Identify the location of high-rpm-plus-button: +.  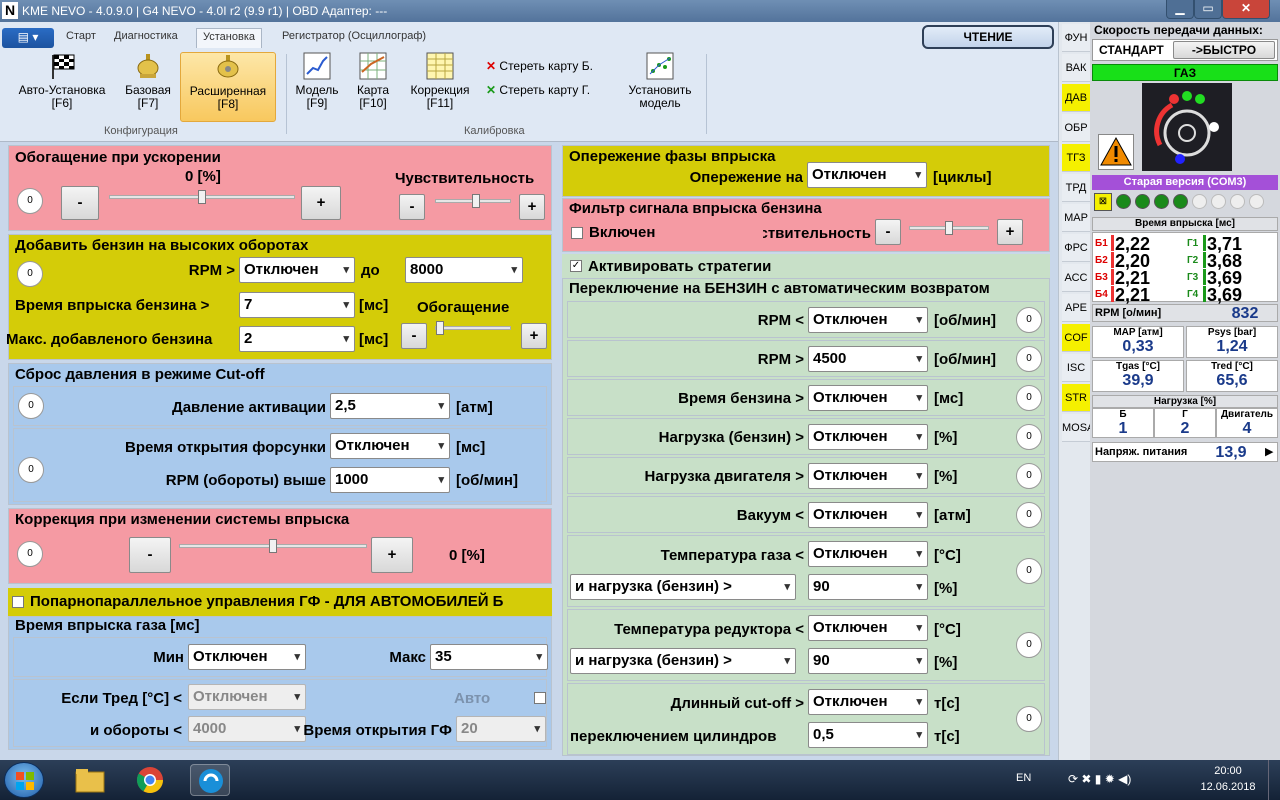
(534, 336).